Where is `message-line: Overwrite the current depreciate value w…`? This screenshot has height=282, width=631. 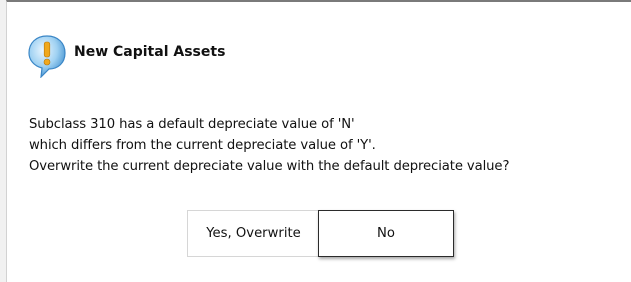 message-line: Overwrite the current depreciate value w… is located at coordinates (269, 166).